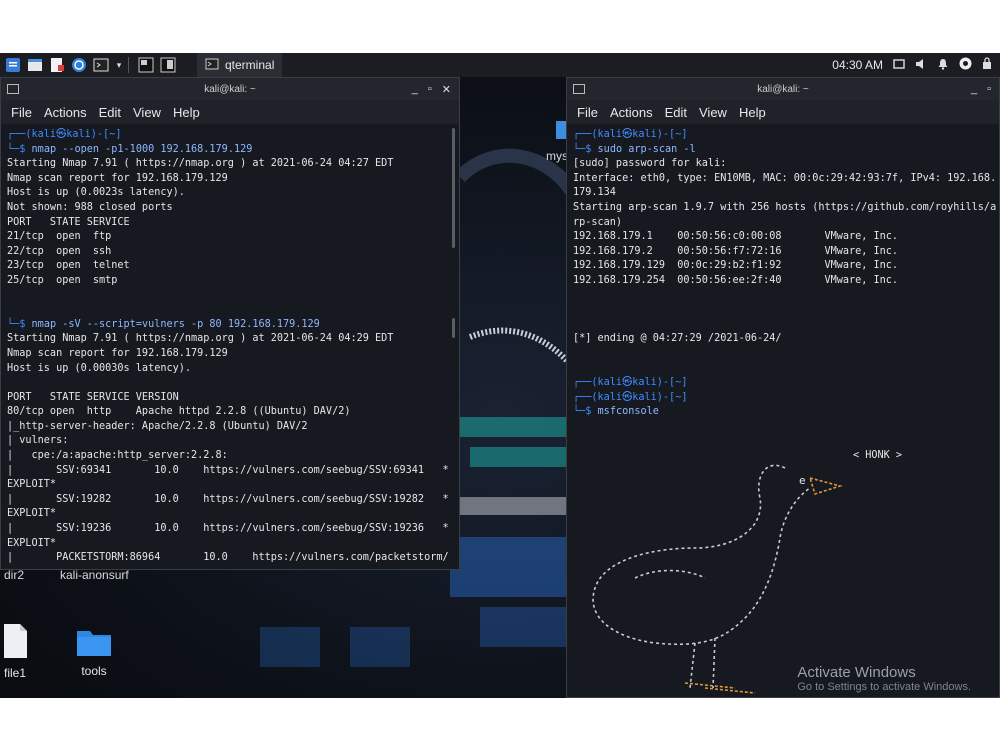 The height and width of the screenshot is (750, 1000). Describe the element at coordinates (212, 65) in the screenshot. I see `qterminal-icon` at that location.